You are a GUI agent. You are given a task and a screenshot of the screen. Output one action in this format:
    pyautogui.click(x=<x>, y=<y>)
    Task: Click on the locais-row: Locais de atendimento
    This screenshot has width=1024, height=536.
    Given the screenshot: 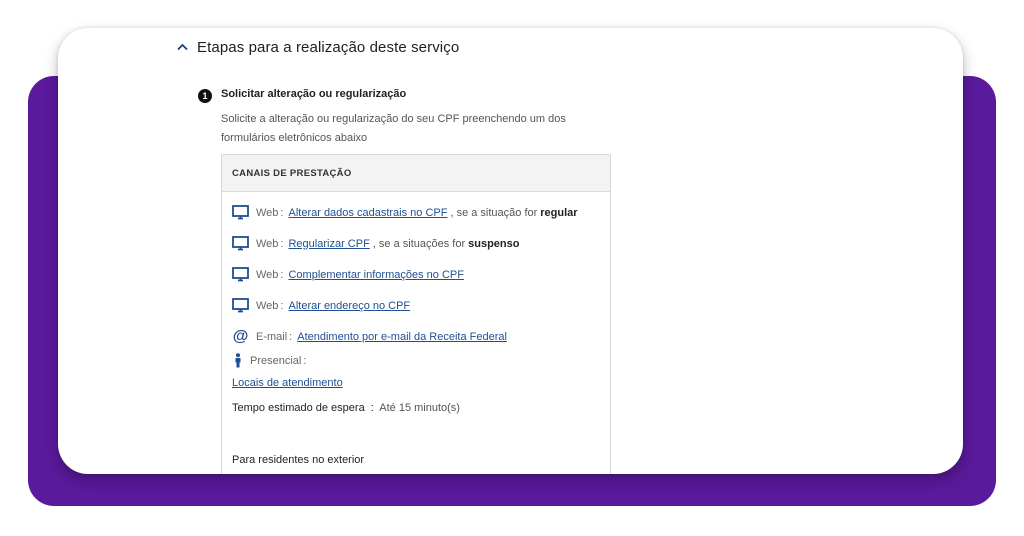 What is the action you would take?
    pyautogui.click(x=287, y=383)
    